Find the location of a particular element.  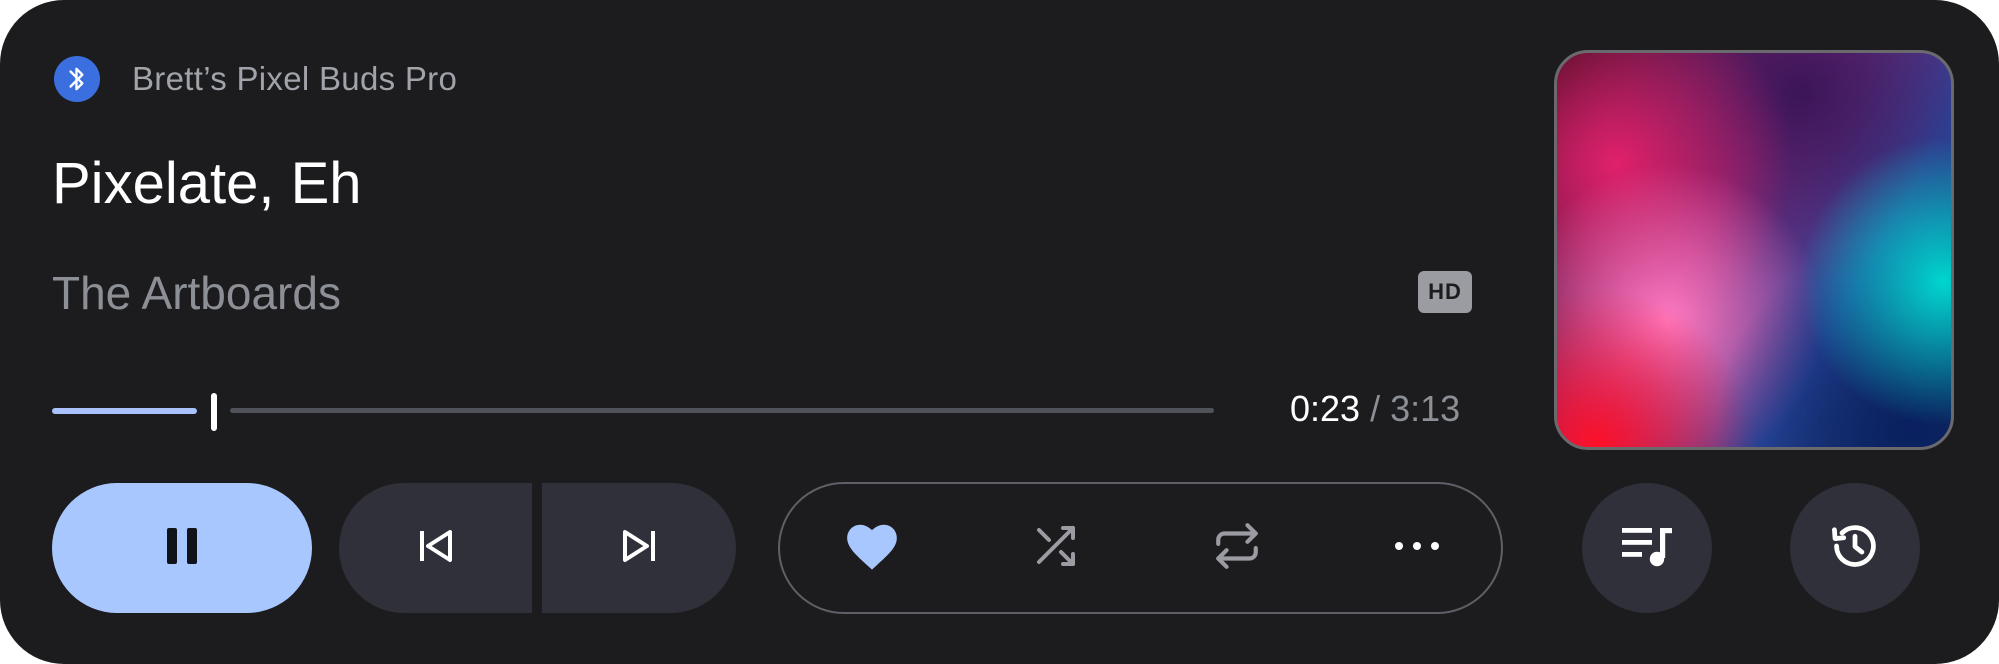

total-time: 3:13 is located at coordinates (1425, 408).